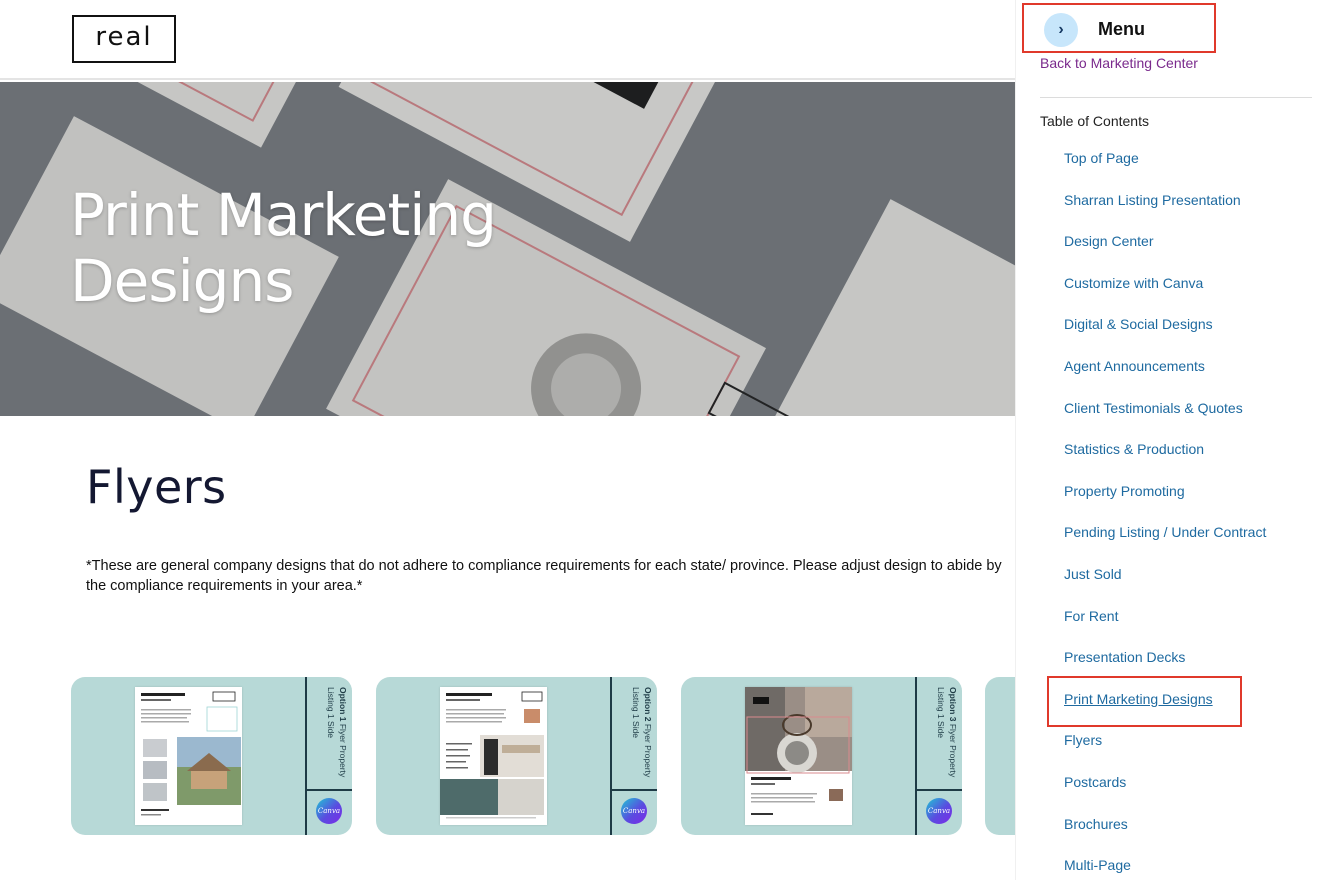  I want to click on toc-item-customize-with-canva: Customize with Canva, so click(1165, 296).